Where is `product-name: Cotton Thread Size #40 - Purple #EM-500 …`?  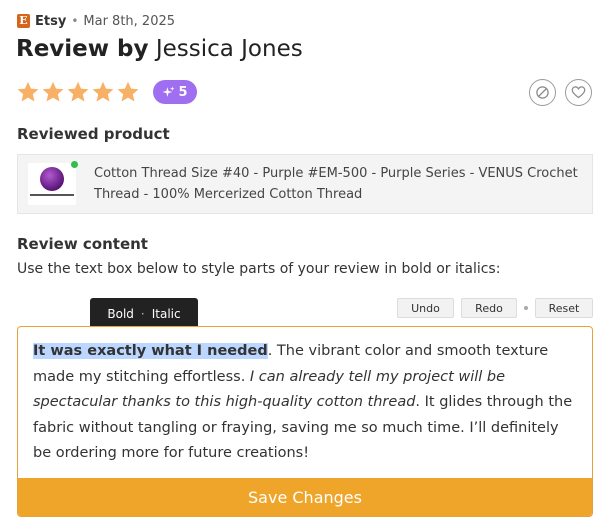
product-name: Cotton Thread Size #40 - Purple #EM-500 … is located at coordinates (336, 184).